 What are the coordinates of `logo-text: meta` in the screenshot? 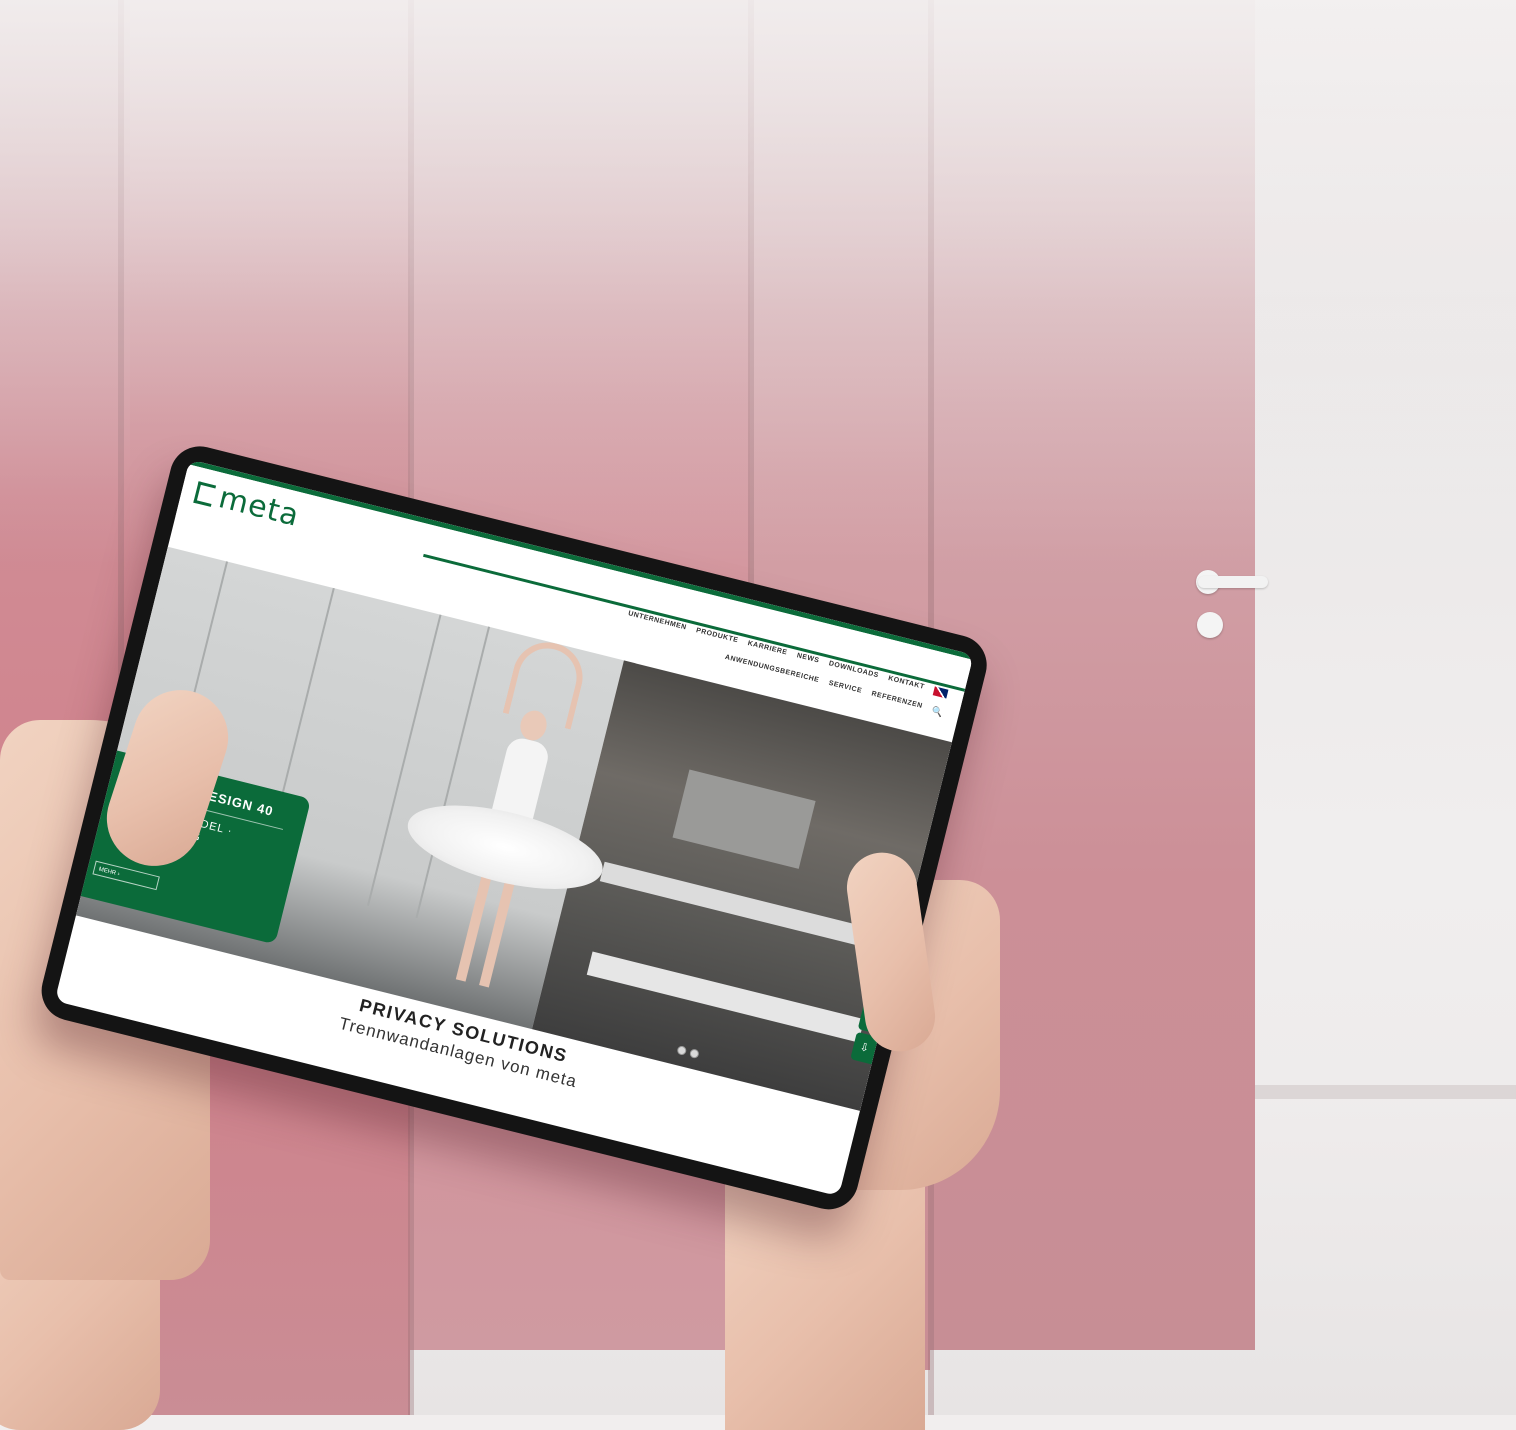 It's located at (259, 507).